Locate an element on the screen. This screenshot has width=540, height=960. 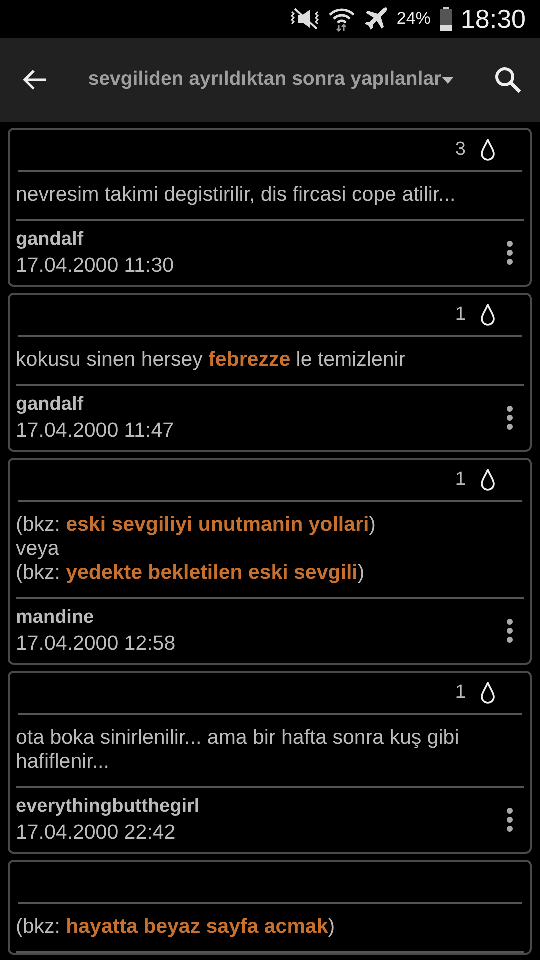
battery-icon is located at coordinates (445, 19).